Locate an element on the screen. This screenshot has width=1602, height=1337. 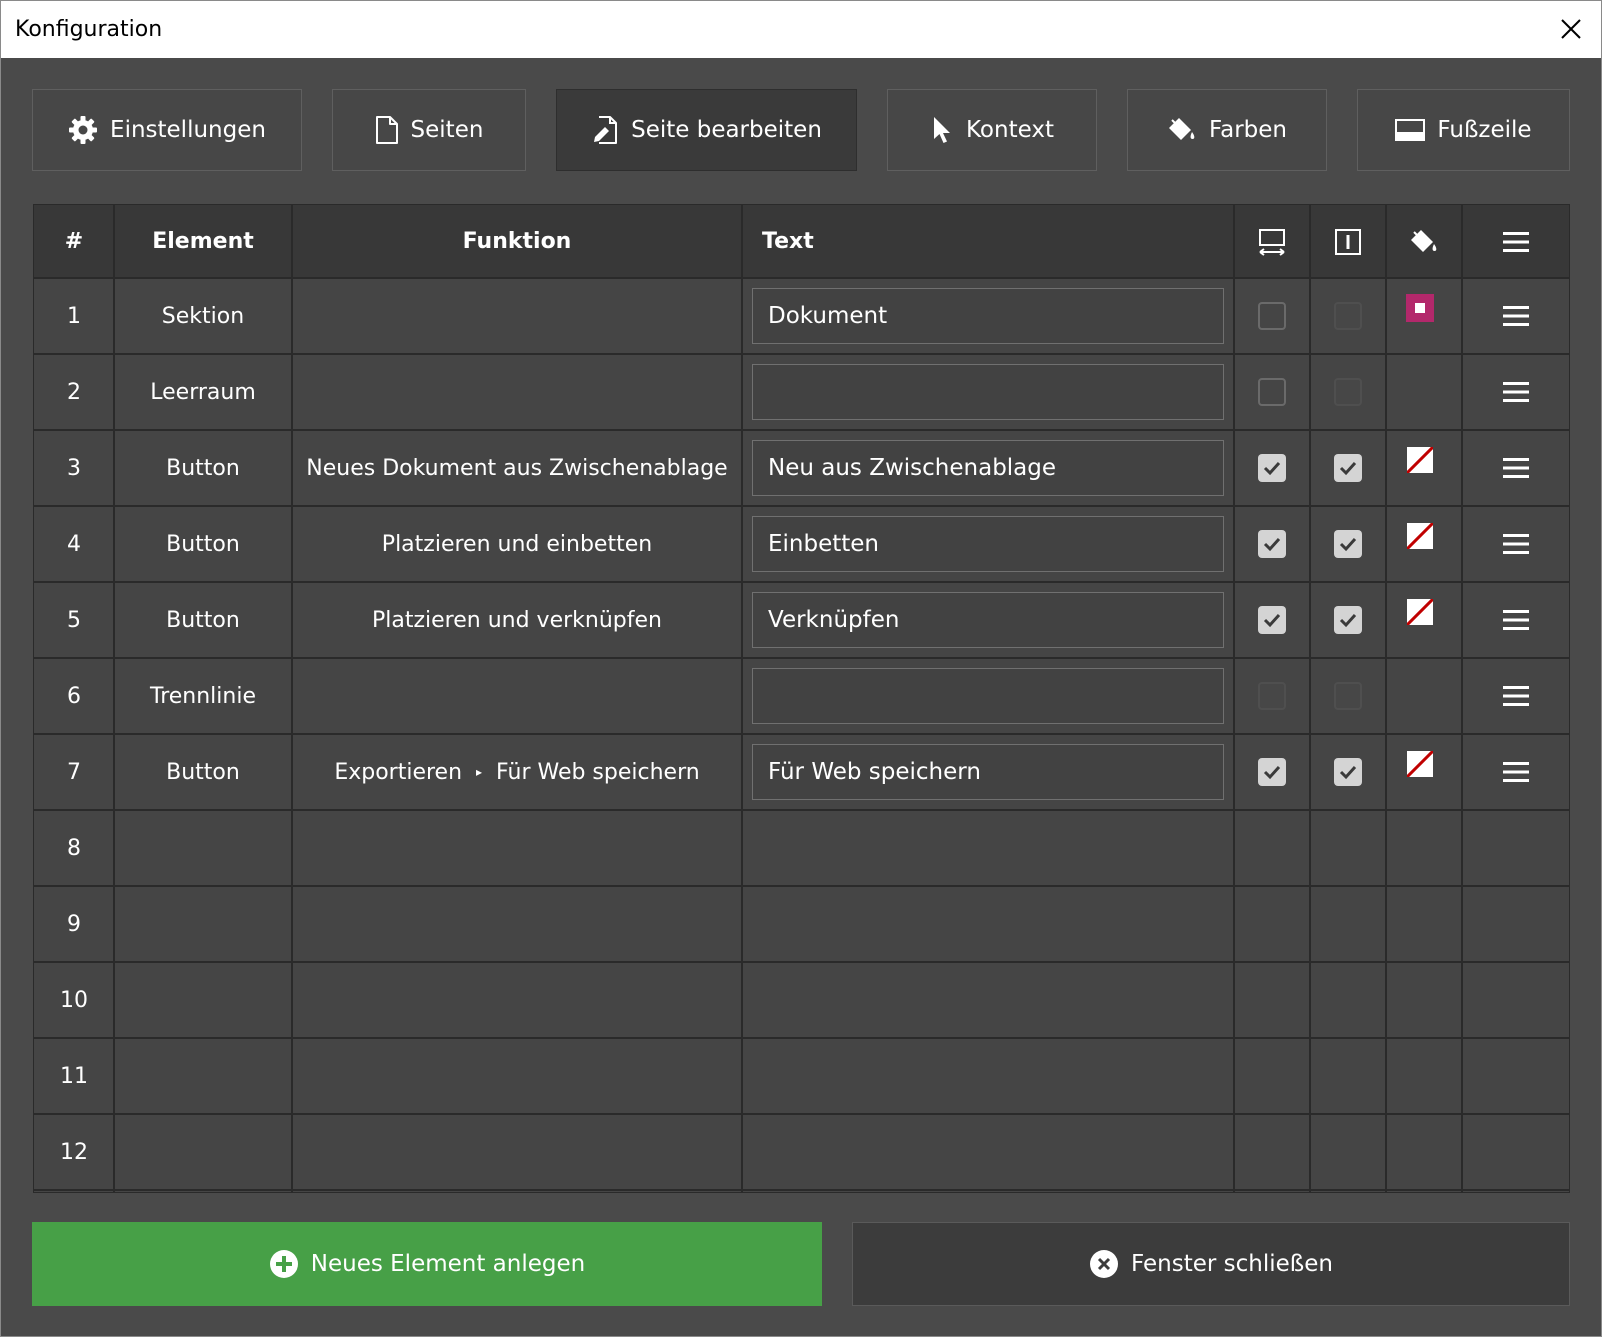
new-element-button: Neues Element anlegen is located at coordinates (427, 1264).